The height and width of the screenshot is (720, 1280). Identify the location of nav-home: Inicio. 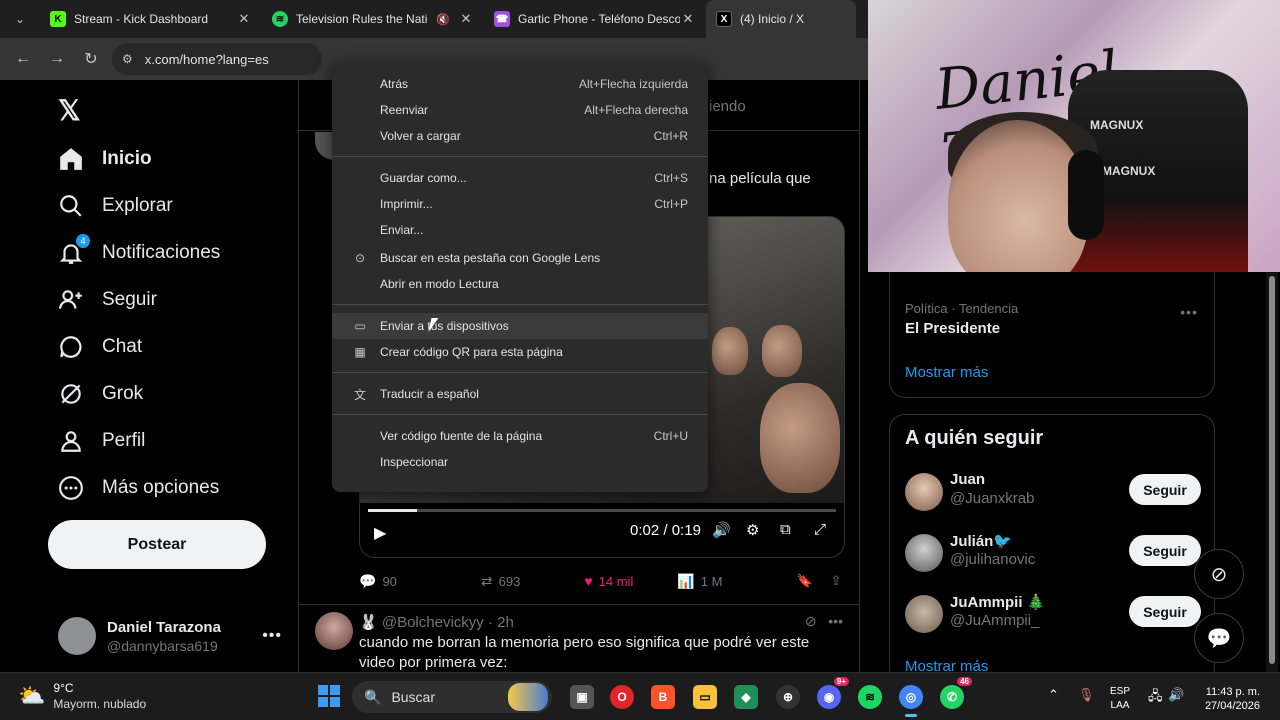
(105, 159).